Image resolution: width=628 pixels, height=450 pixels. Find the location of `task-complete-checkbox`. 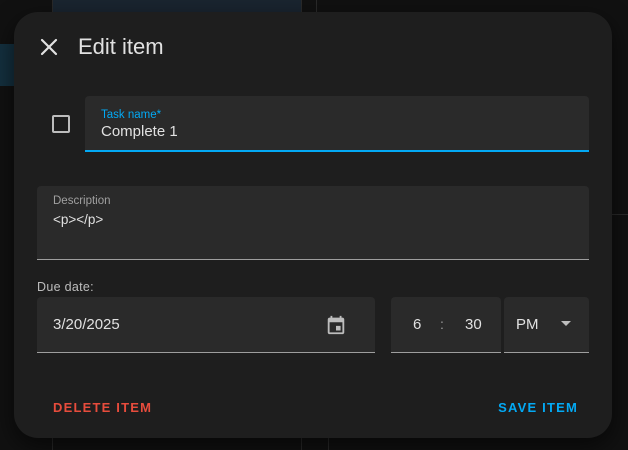

task-complete-checkbox is located at coordinates (61, 124).